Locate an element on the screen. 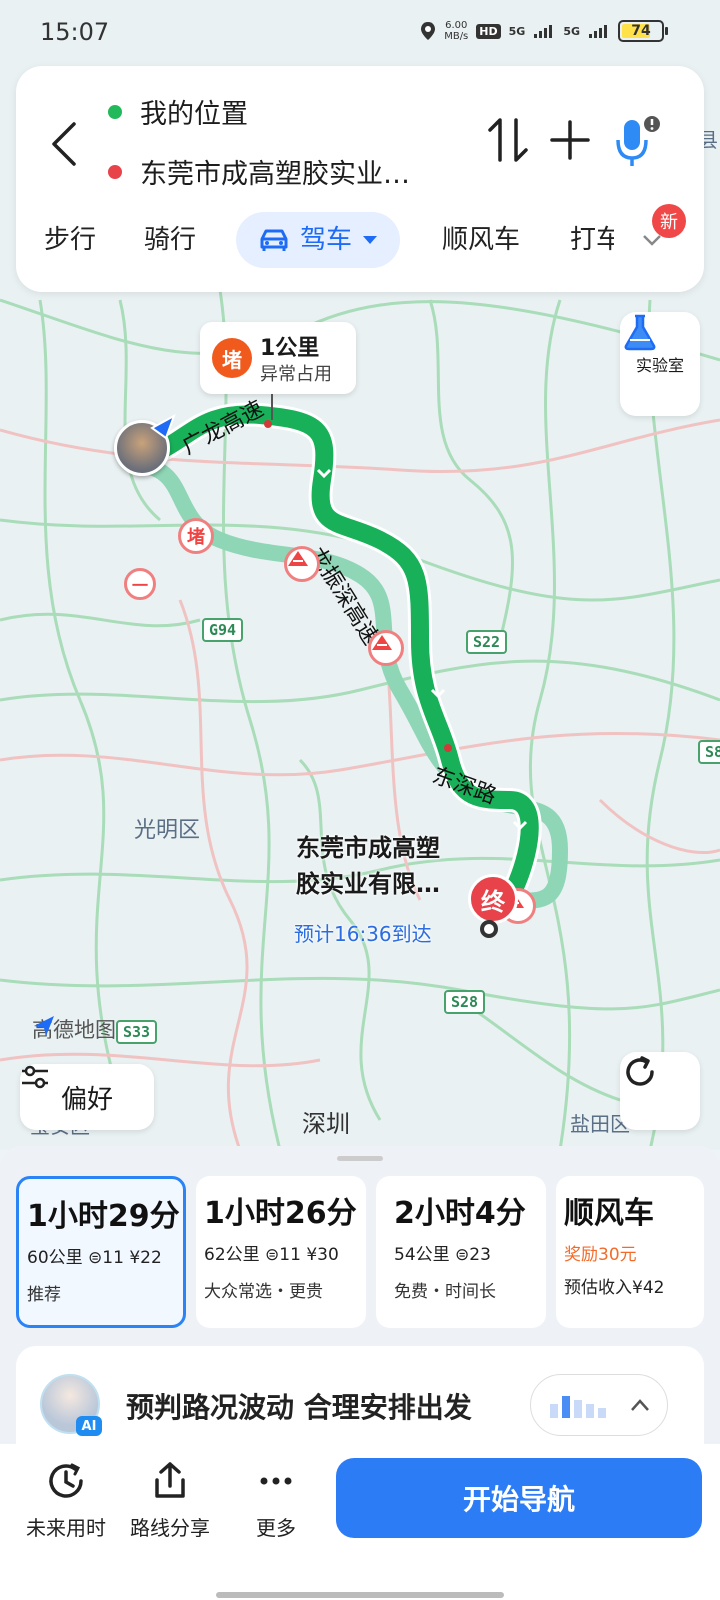  share-route-button: 路线分享 is located at coordinates (170, 1500).